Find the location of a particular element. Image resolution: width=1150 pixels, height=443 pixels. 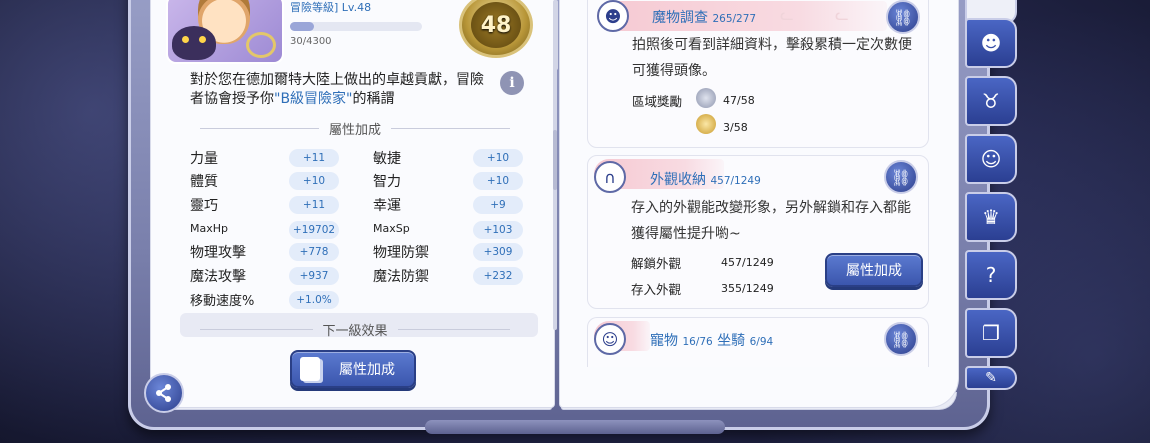

attributes-heading: 屬性加成 is located at coordinates (355, 128).